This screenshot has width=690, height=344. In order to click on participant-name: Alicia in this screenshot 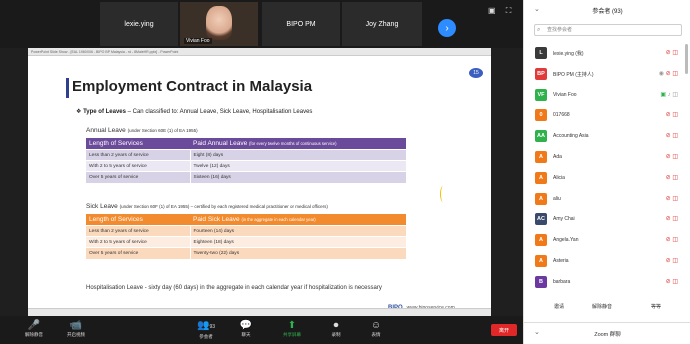, I will do `click(559, 177)`.